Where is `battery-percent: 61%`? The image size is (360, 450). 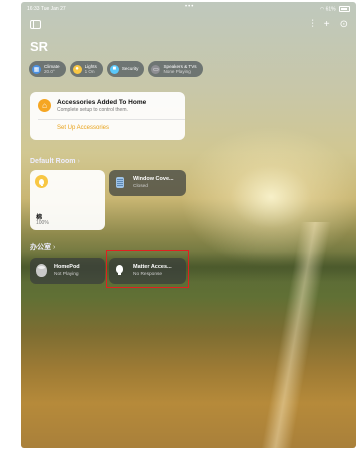
battery-percent: 61% is located at coordinates (330, 9).